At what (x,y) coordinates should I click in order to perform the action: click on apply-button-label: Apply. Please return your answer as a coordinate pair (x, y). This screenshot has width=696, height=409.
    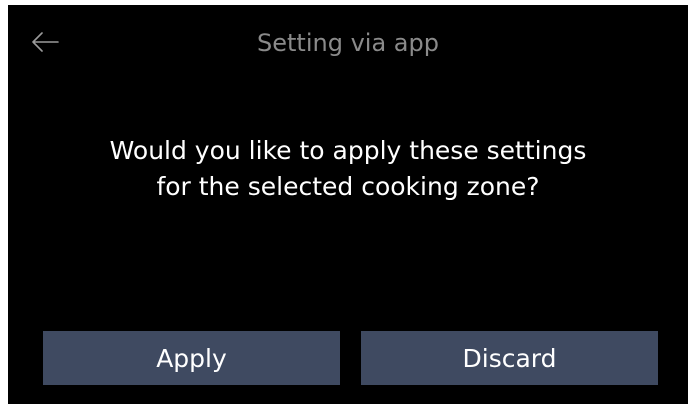
    Looking at the image, I should click on (191, 358).